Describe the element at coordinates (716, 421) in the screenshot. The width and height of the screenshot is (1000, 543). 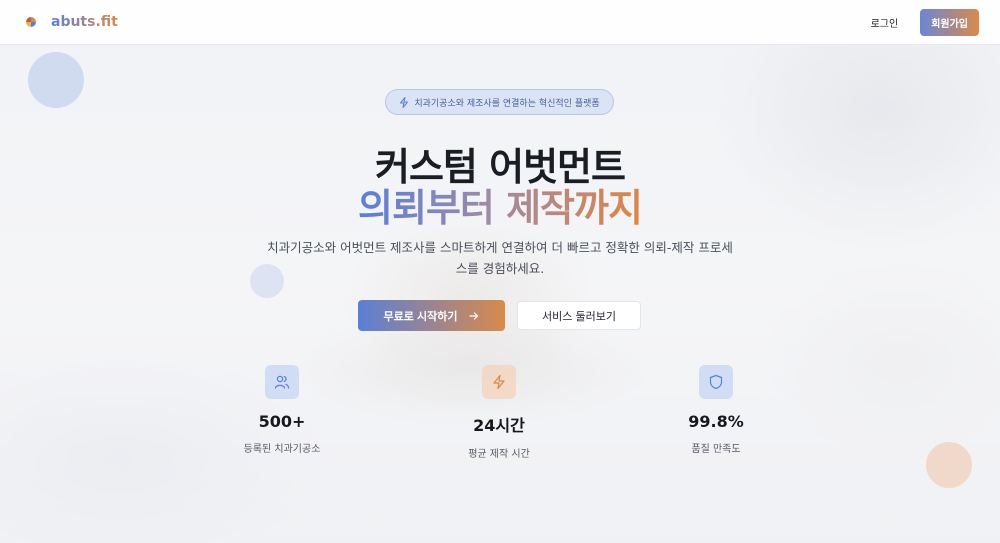
I see `stat-value: 99.8%` at that location.